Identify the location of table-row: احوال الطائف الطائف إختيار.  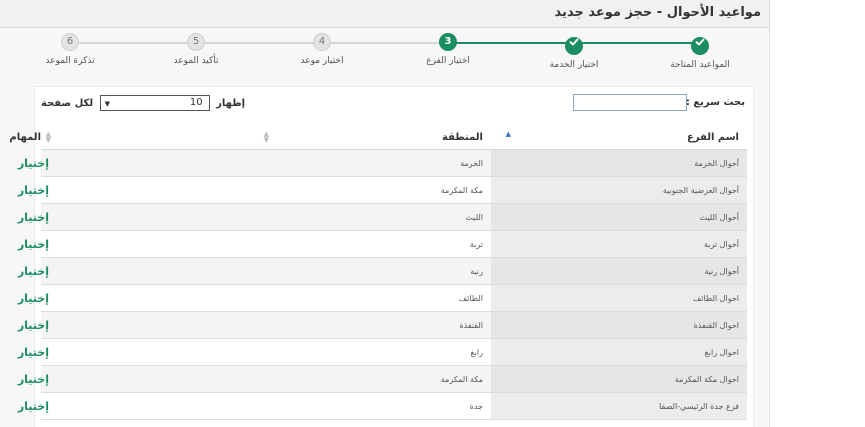
(382, 298).